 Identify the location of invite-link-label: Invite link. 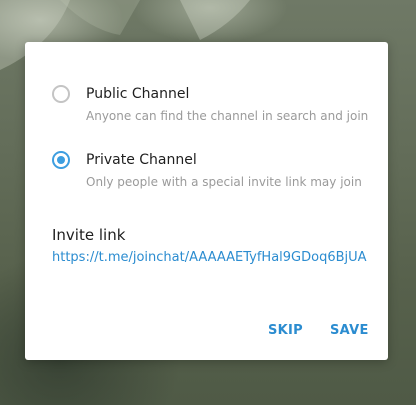
(89, 235).